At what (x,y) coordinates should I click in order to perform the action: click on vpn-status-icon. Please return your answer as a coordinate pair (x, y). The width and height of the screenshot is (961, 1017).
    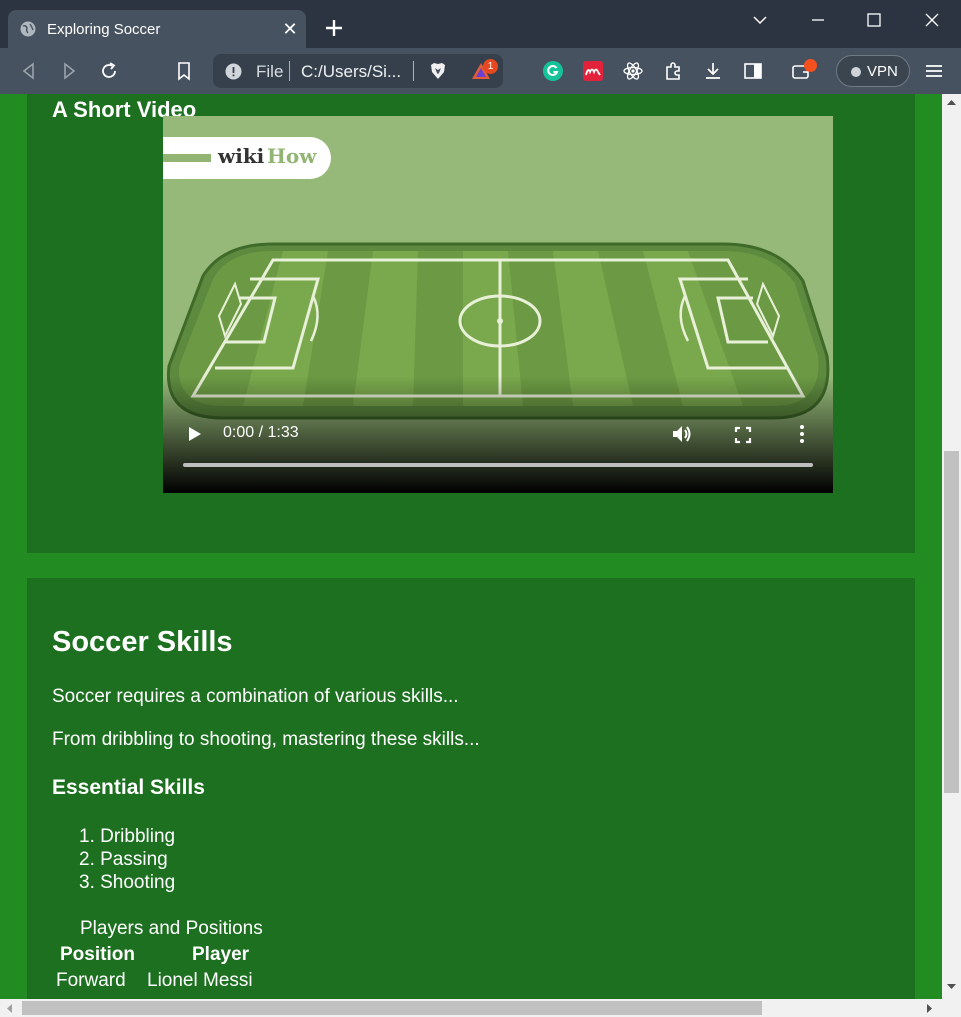
    Looking at the image, I should click on (856, 72).